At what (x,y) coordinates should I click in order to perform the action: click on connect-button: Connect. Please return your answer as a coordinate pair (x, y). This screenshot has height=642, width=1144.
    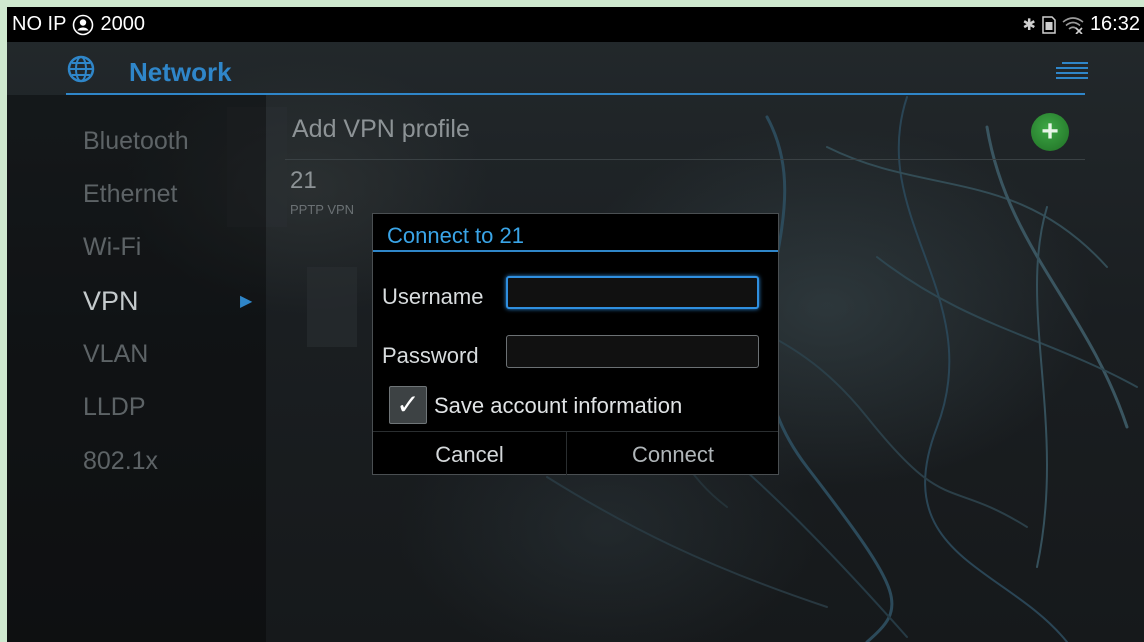
    Looking at the image, I should click on (673, 453).